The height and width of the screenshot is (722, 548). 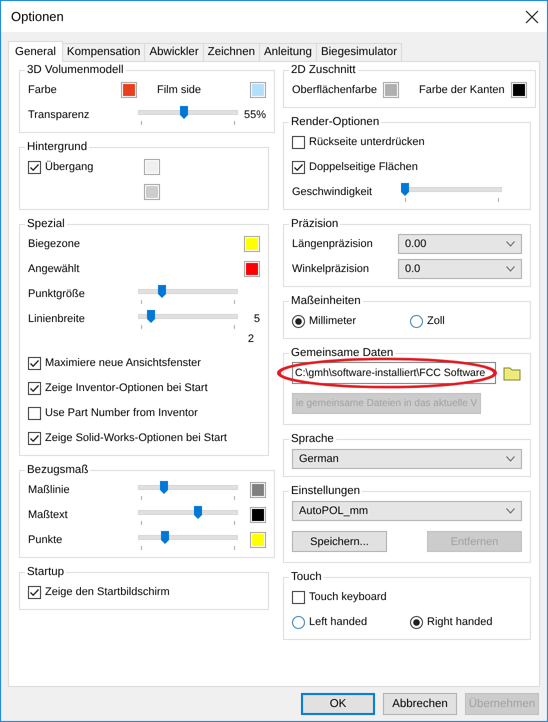 I want to click on field-label: Maßtext, so click(x=48, y=515).